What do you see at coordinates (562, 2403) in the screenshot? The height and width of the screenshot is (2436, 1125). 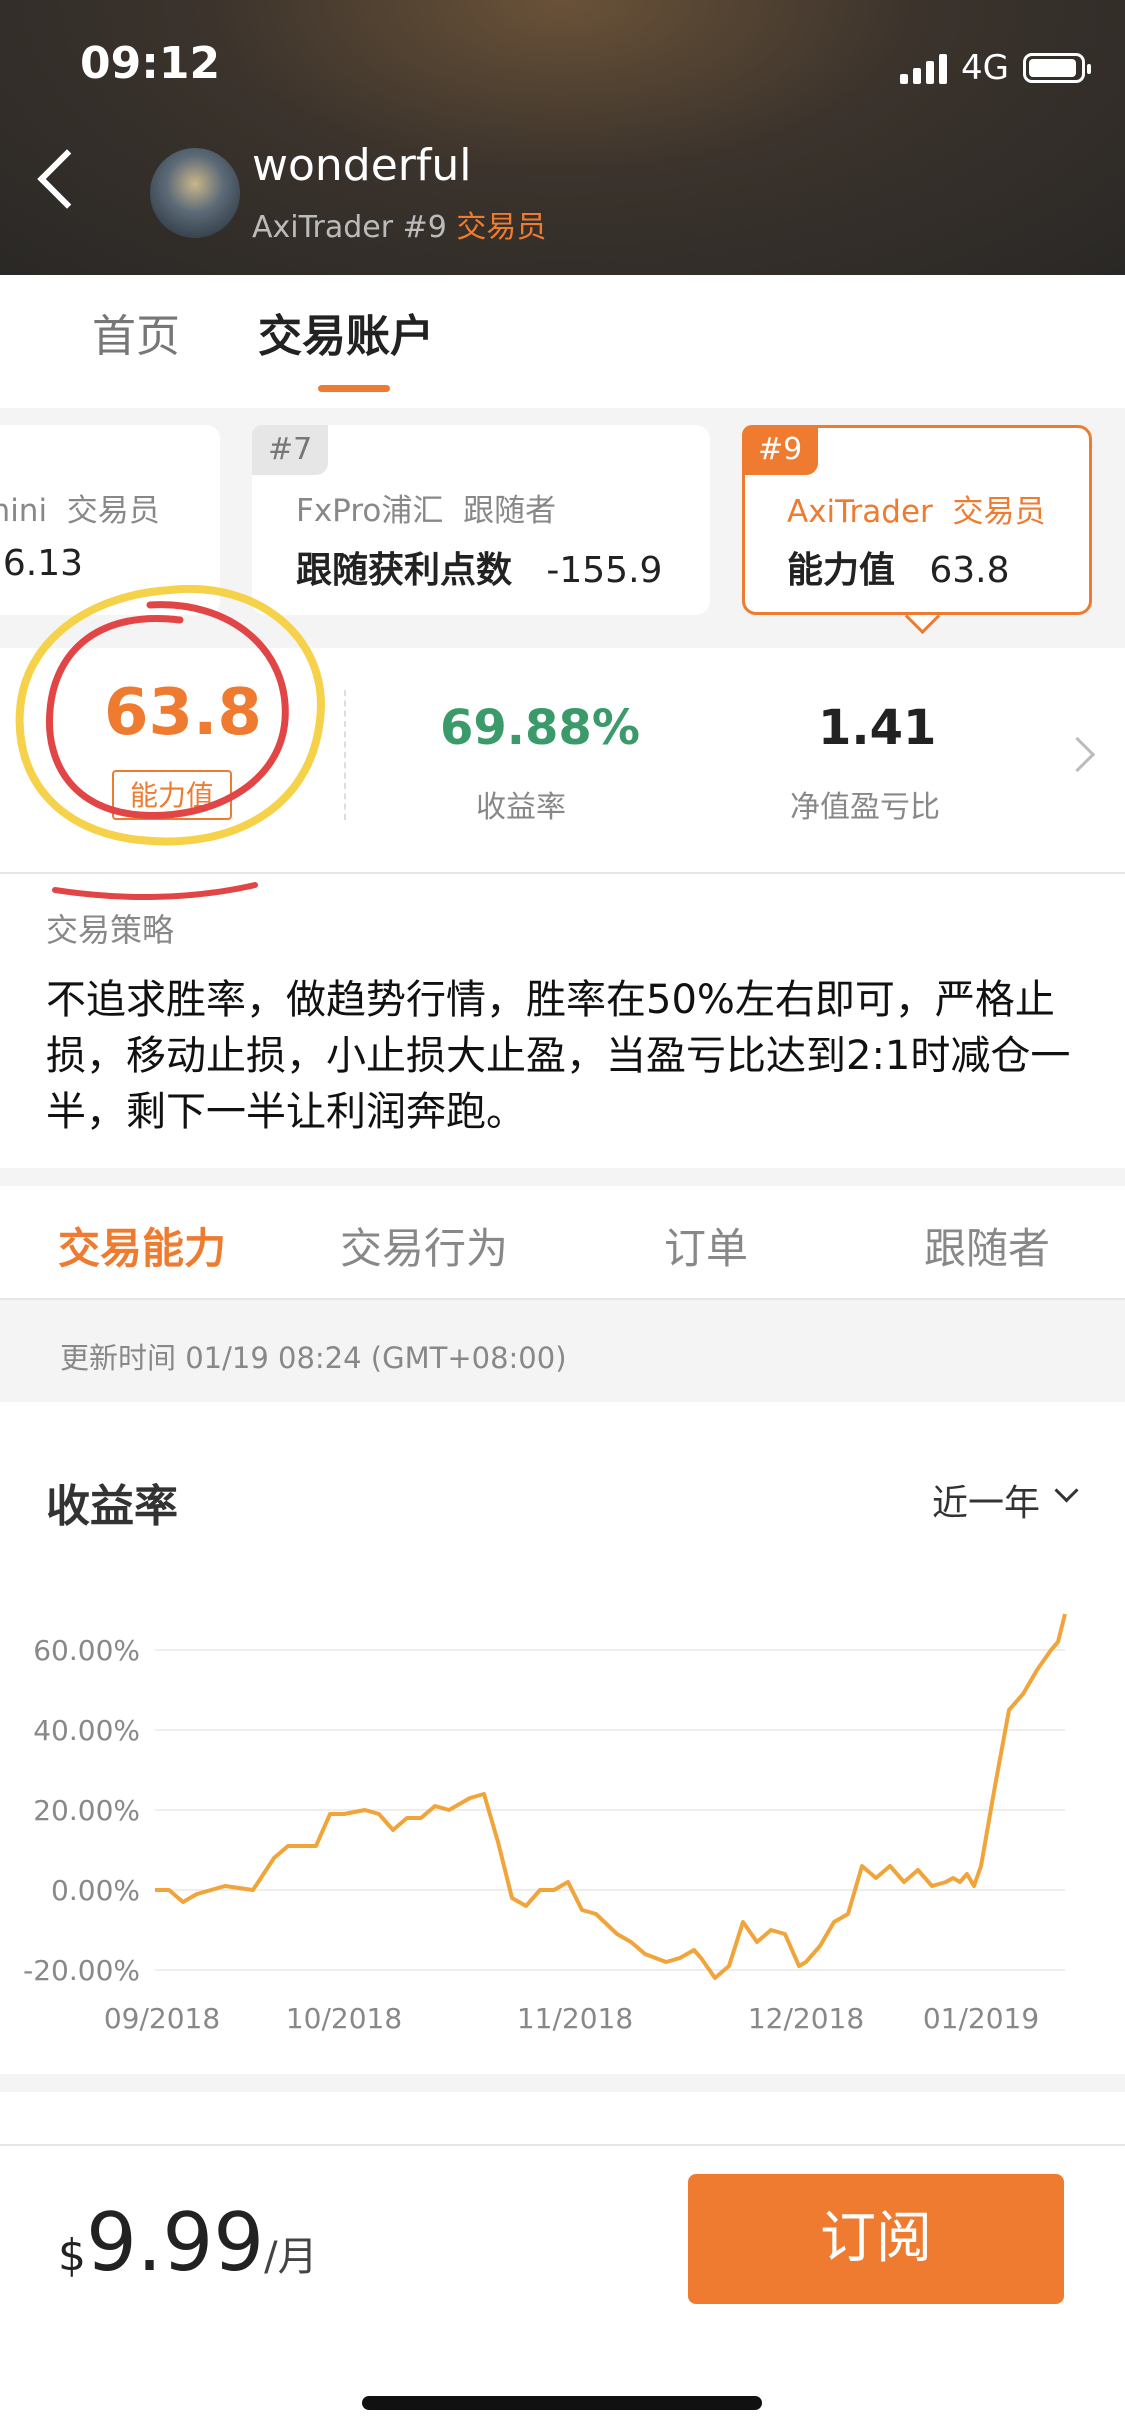 I see `home-indicator` at bounding box center [562, 2403].